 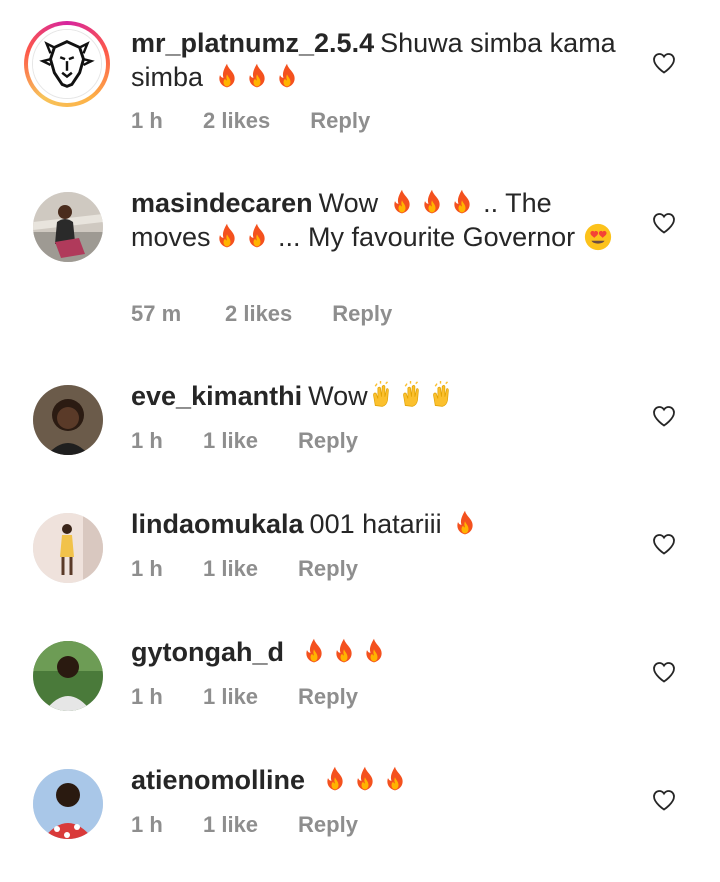 I want to click on comment-text: eve_kimanthi Wow, so click(x=381, y=396).